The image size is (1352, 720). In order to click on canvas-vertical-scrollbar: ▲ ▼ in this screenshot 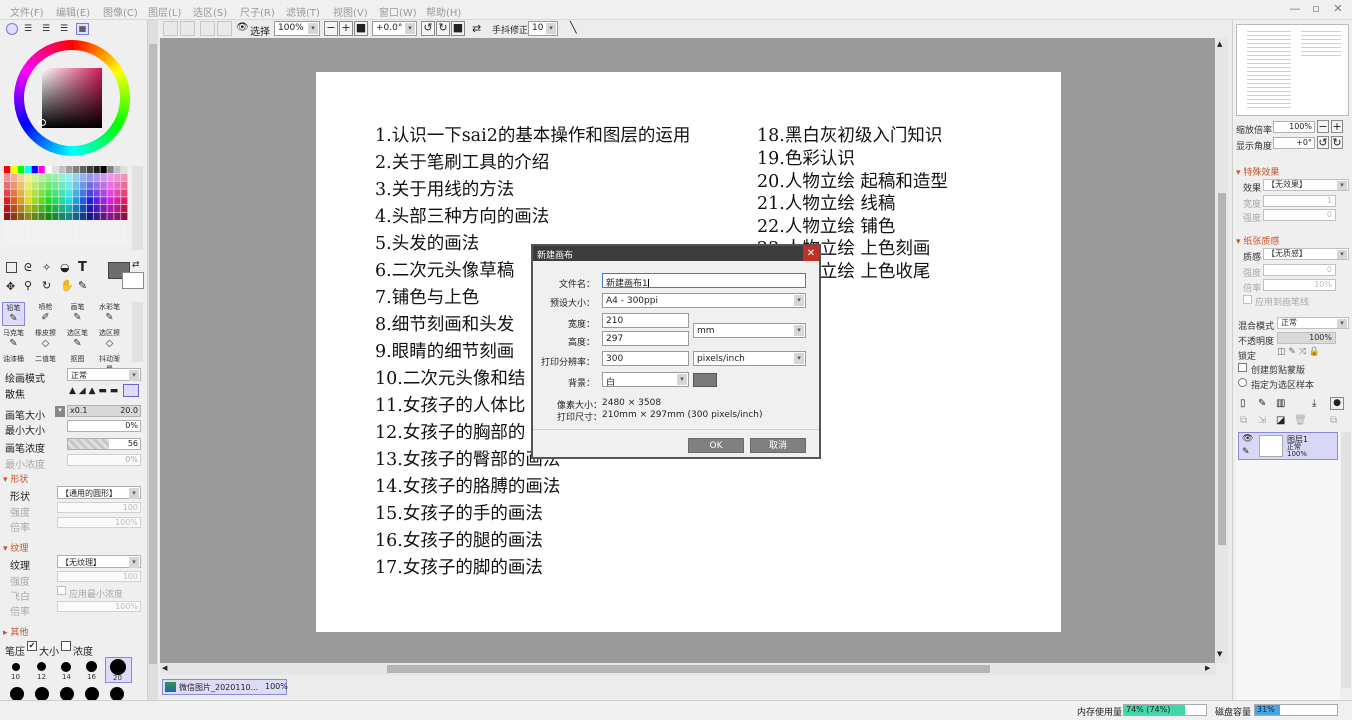, I will do `click(1222, 350)`.